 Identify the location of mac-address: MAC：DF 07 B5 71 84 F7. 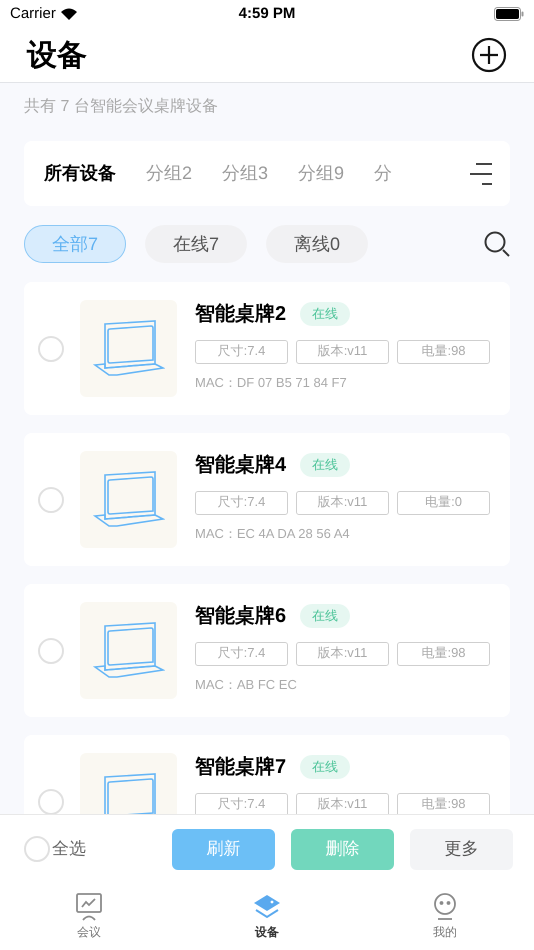
(271, 383).